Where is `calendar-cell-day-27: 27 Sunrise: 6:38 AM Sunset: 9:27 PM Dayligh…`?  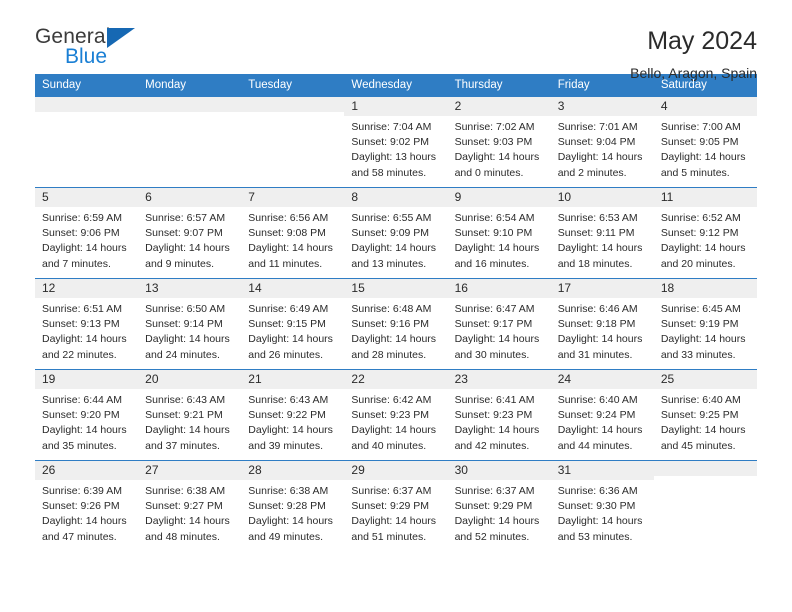
calendar-cell-day-27: 27 Sunrise: 6:38 AM Sunset: 9:27 PM Dayligh… is located at coordinates (190, 506).